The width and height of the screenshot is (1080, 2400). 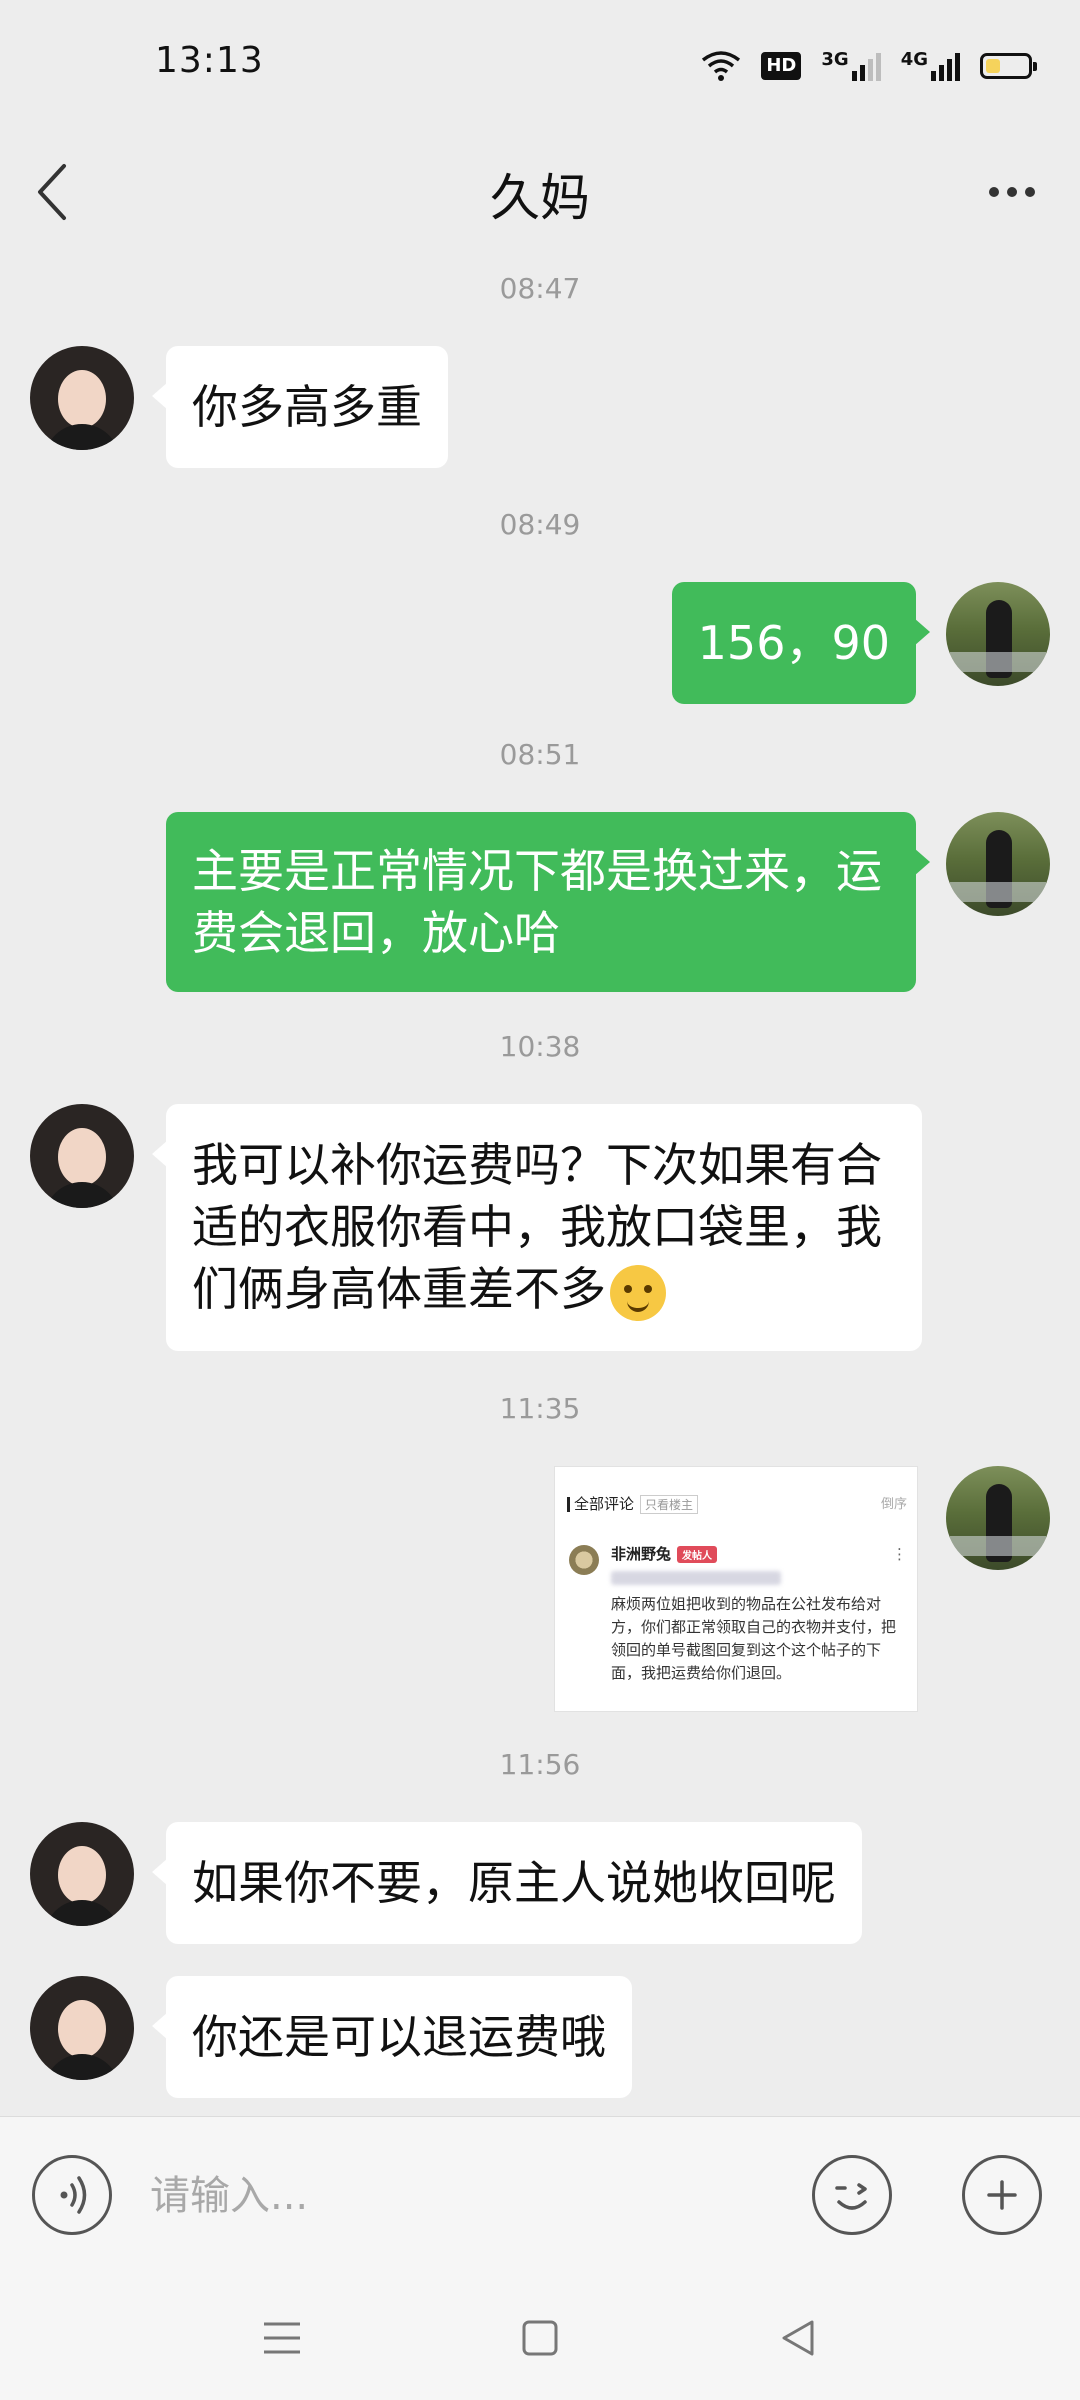 What do you see at coordinates (641, 1554) in the screenshot?
I see `commenter-name-text: 非洲野兔` at bounding box center [641, 1554].